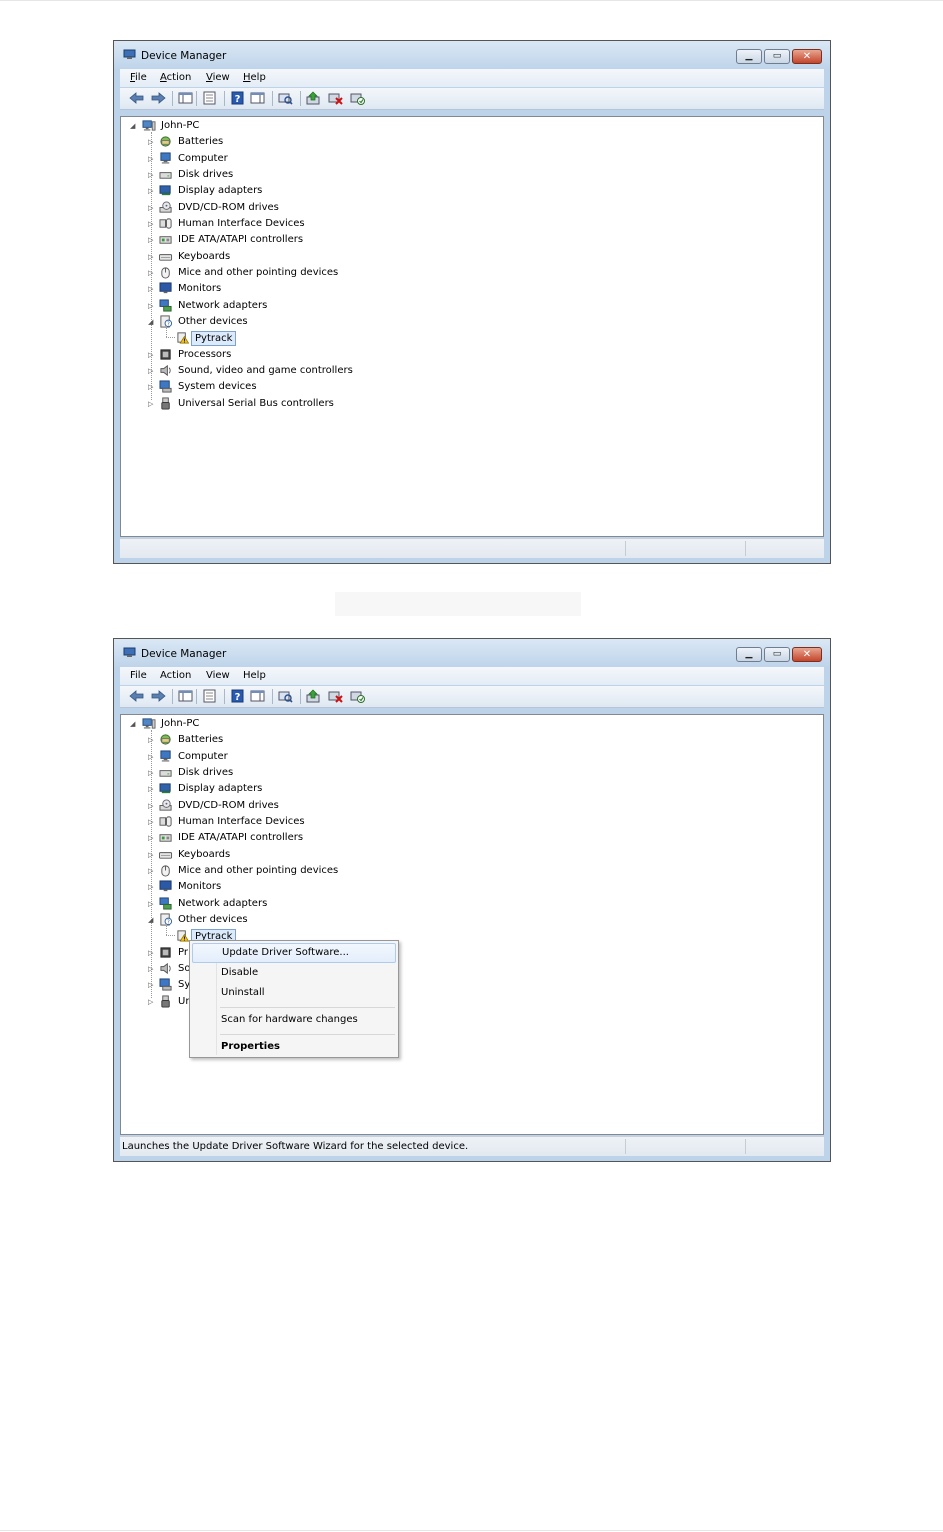  Describe the element at coordinates (165, 305) in the screenshot. I see `network-adapter-icon` at that location.